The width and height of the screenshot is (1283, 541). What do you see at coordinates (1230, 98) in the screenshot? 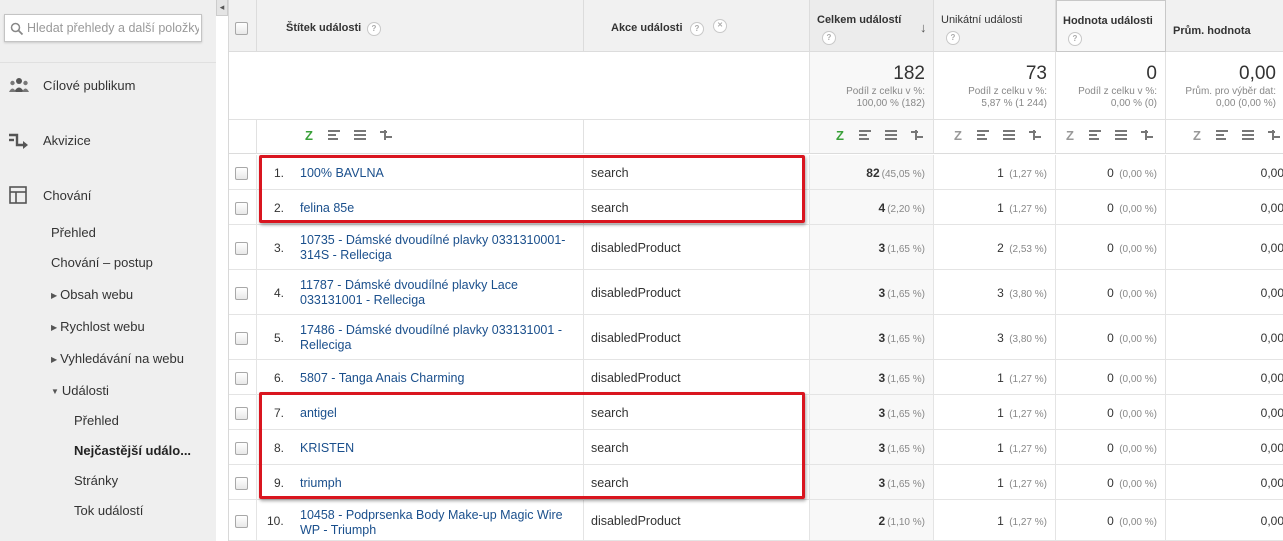
I see `avg-value-share: Prům. pro výběr dat: 0,00 (0,00 %)` at bounding box center [1230, 98].